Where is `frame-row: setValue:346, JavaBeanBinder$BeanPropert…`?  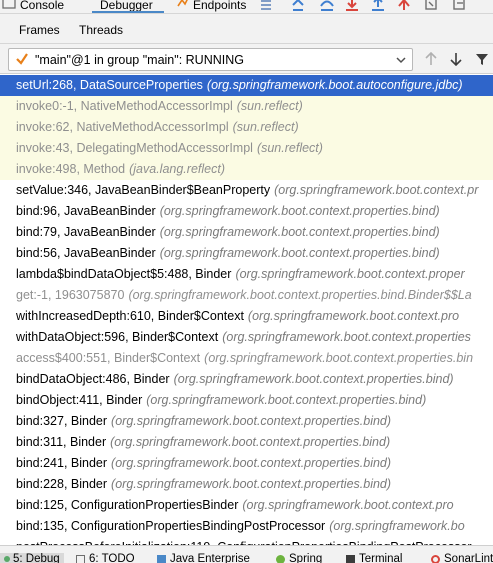 frame-row: setValue:346, JavaBeanBinder$BeanPropert… is located at coordinates (246, 190).